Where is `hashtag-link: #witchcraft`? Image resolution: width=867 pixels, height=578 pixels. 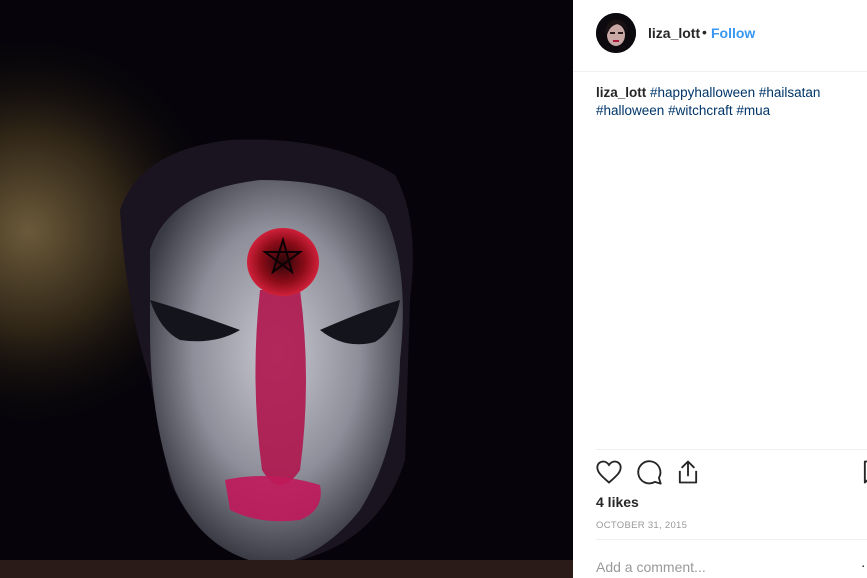
hashtag-link: #witchcraft is located at coordinates (700, 110).